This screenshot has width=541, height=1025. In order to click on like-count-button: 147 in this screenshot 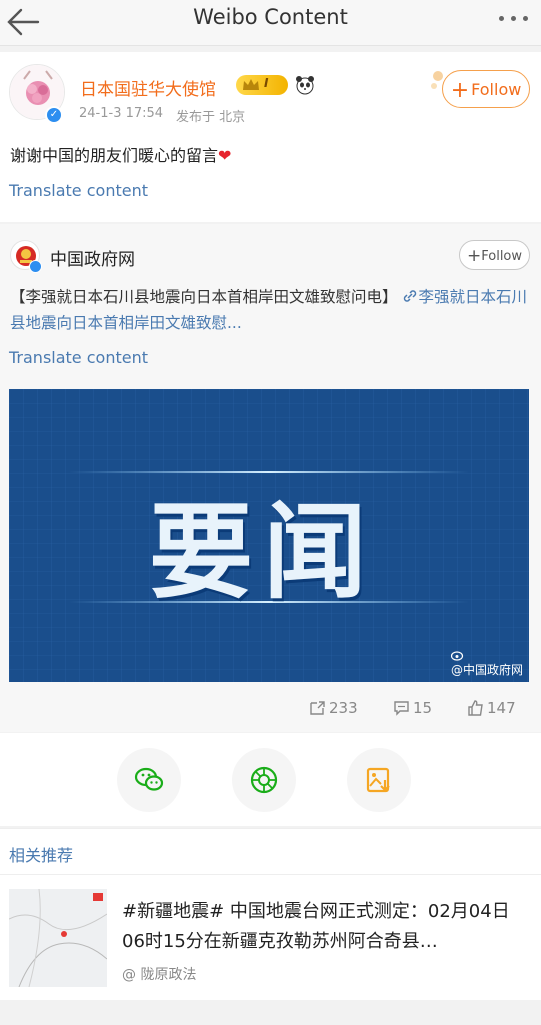, I will do `click(491, 708)`.